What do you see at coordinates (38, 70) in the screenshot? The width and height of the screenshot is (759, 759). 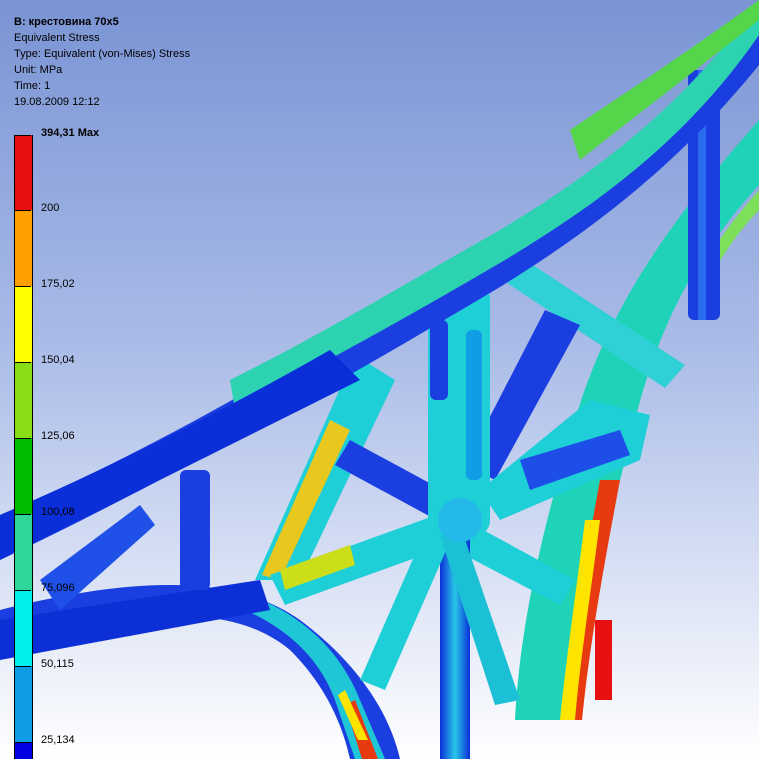 I see `result-unit: Unit: MPa` at bounding box center [38, 70].